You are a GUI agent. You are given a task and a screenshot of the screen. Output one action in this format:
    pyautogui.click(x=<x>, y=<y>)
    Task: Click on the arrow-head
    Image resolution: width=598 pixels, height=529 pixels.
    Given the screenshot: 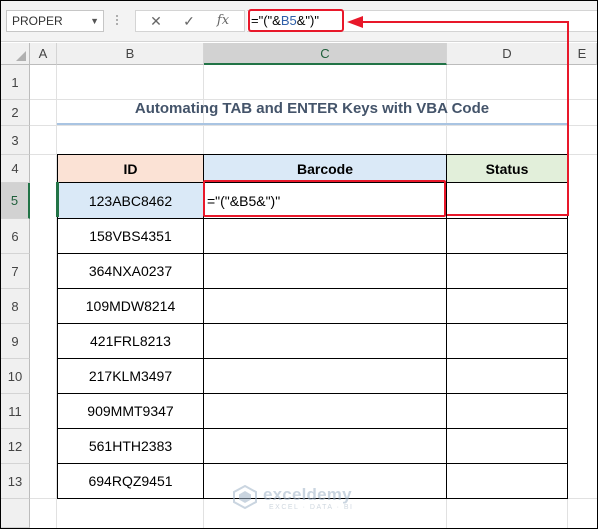 What is the action you would take?
    pyautogui.click(x=355, y=22)
    